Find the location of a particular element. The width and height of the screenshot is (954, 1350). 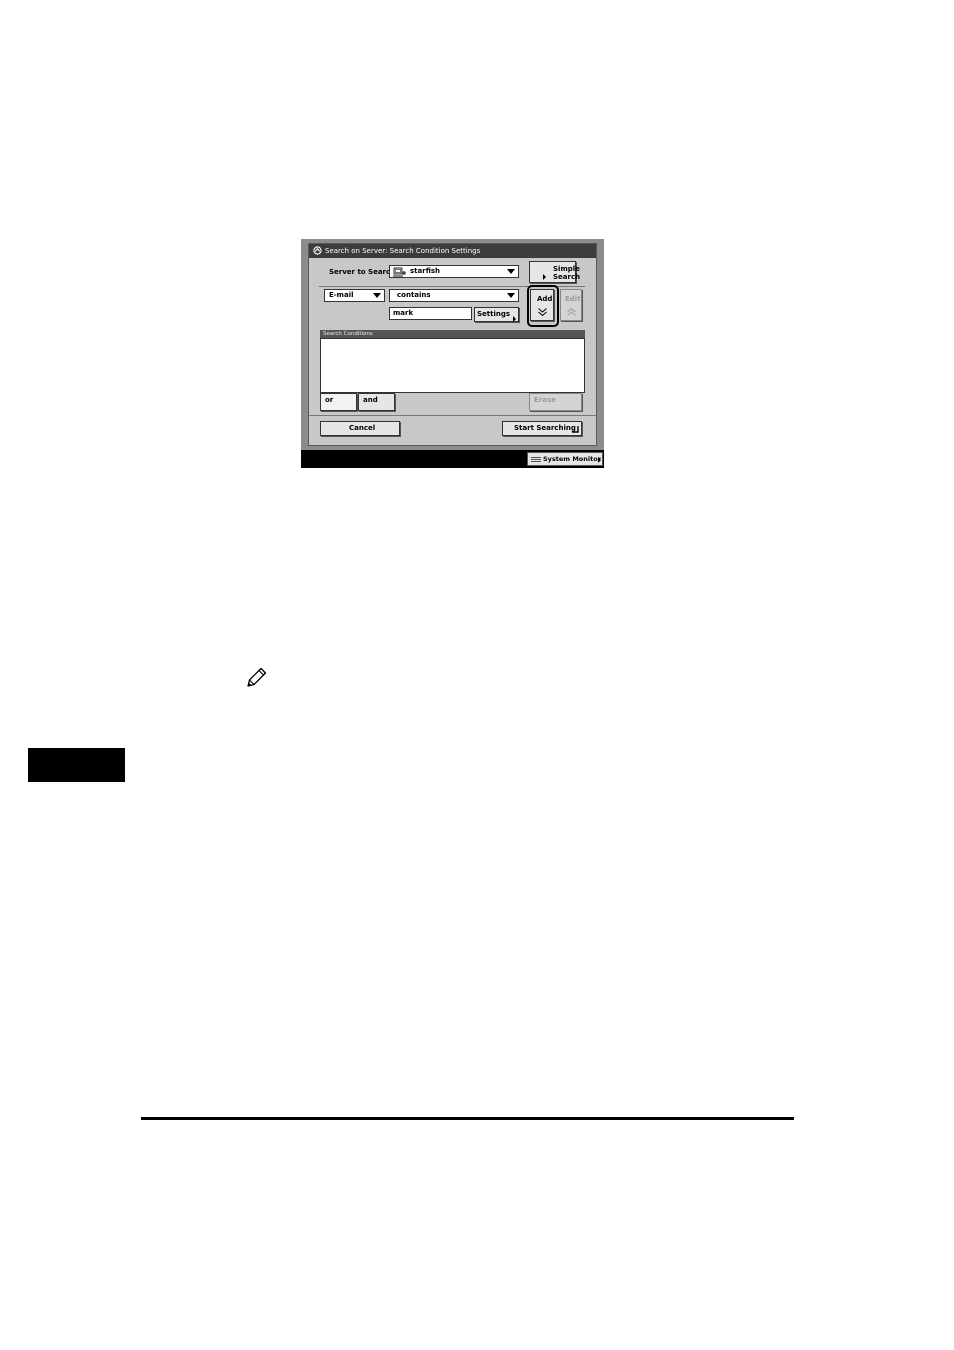

field-select: E-mail is located at coordinates (354, 295).